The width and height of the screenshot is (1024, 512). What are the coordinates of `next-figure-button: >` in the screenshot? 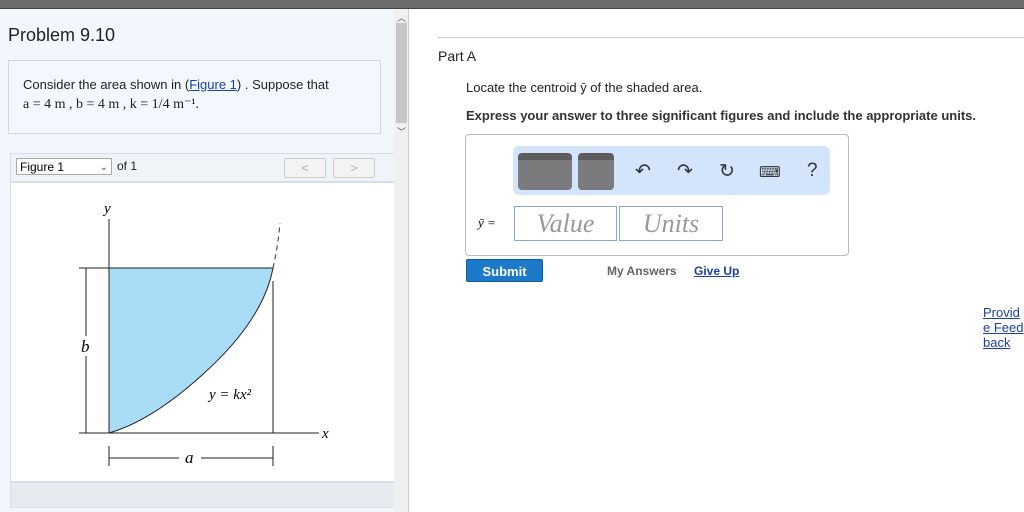 It's located at (354, 168).